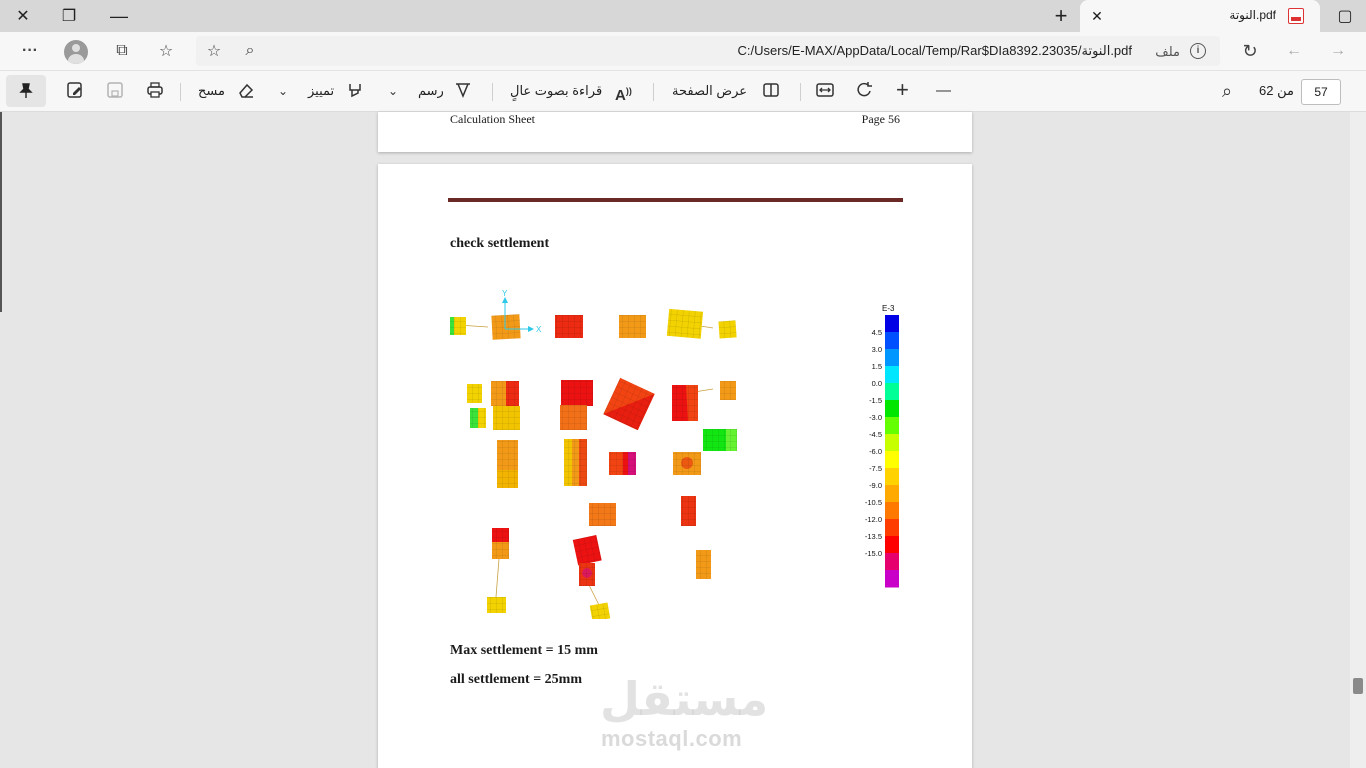 The width and height of the screenshot is (1366, 768). I want to click on legend-tick-label: -10.5, so click(873, 502).